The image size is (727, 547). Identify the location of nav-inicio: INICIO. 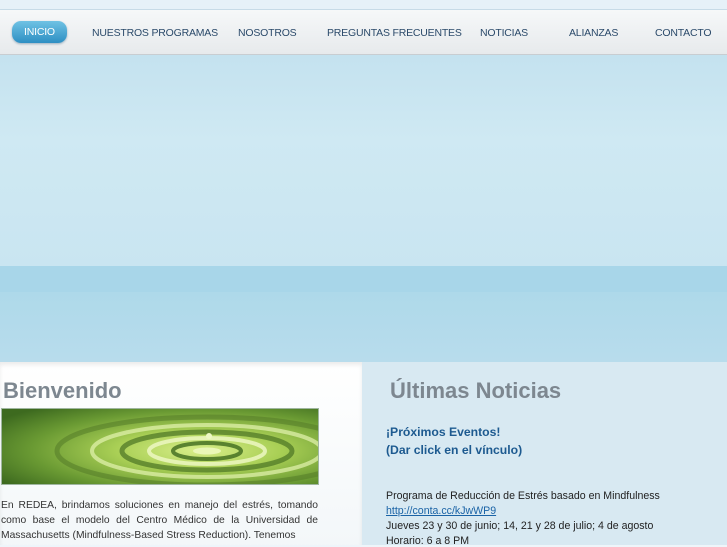
(39, 32).